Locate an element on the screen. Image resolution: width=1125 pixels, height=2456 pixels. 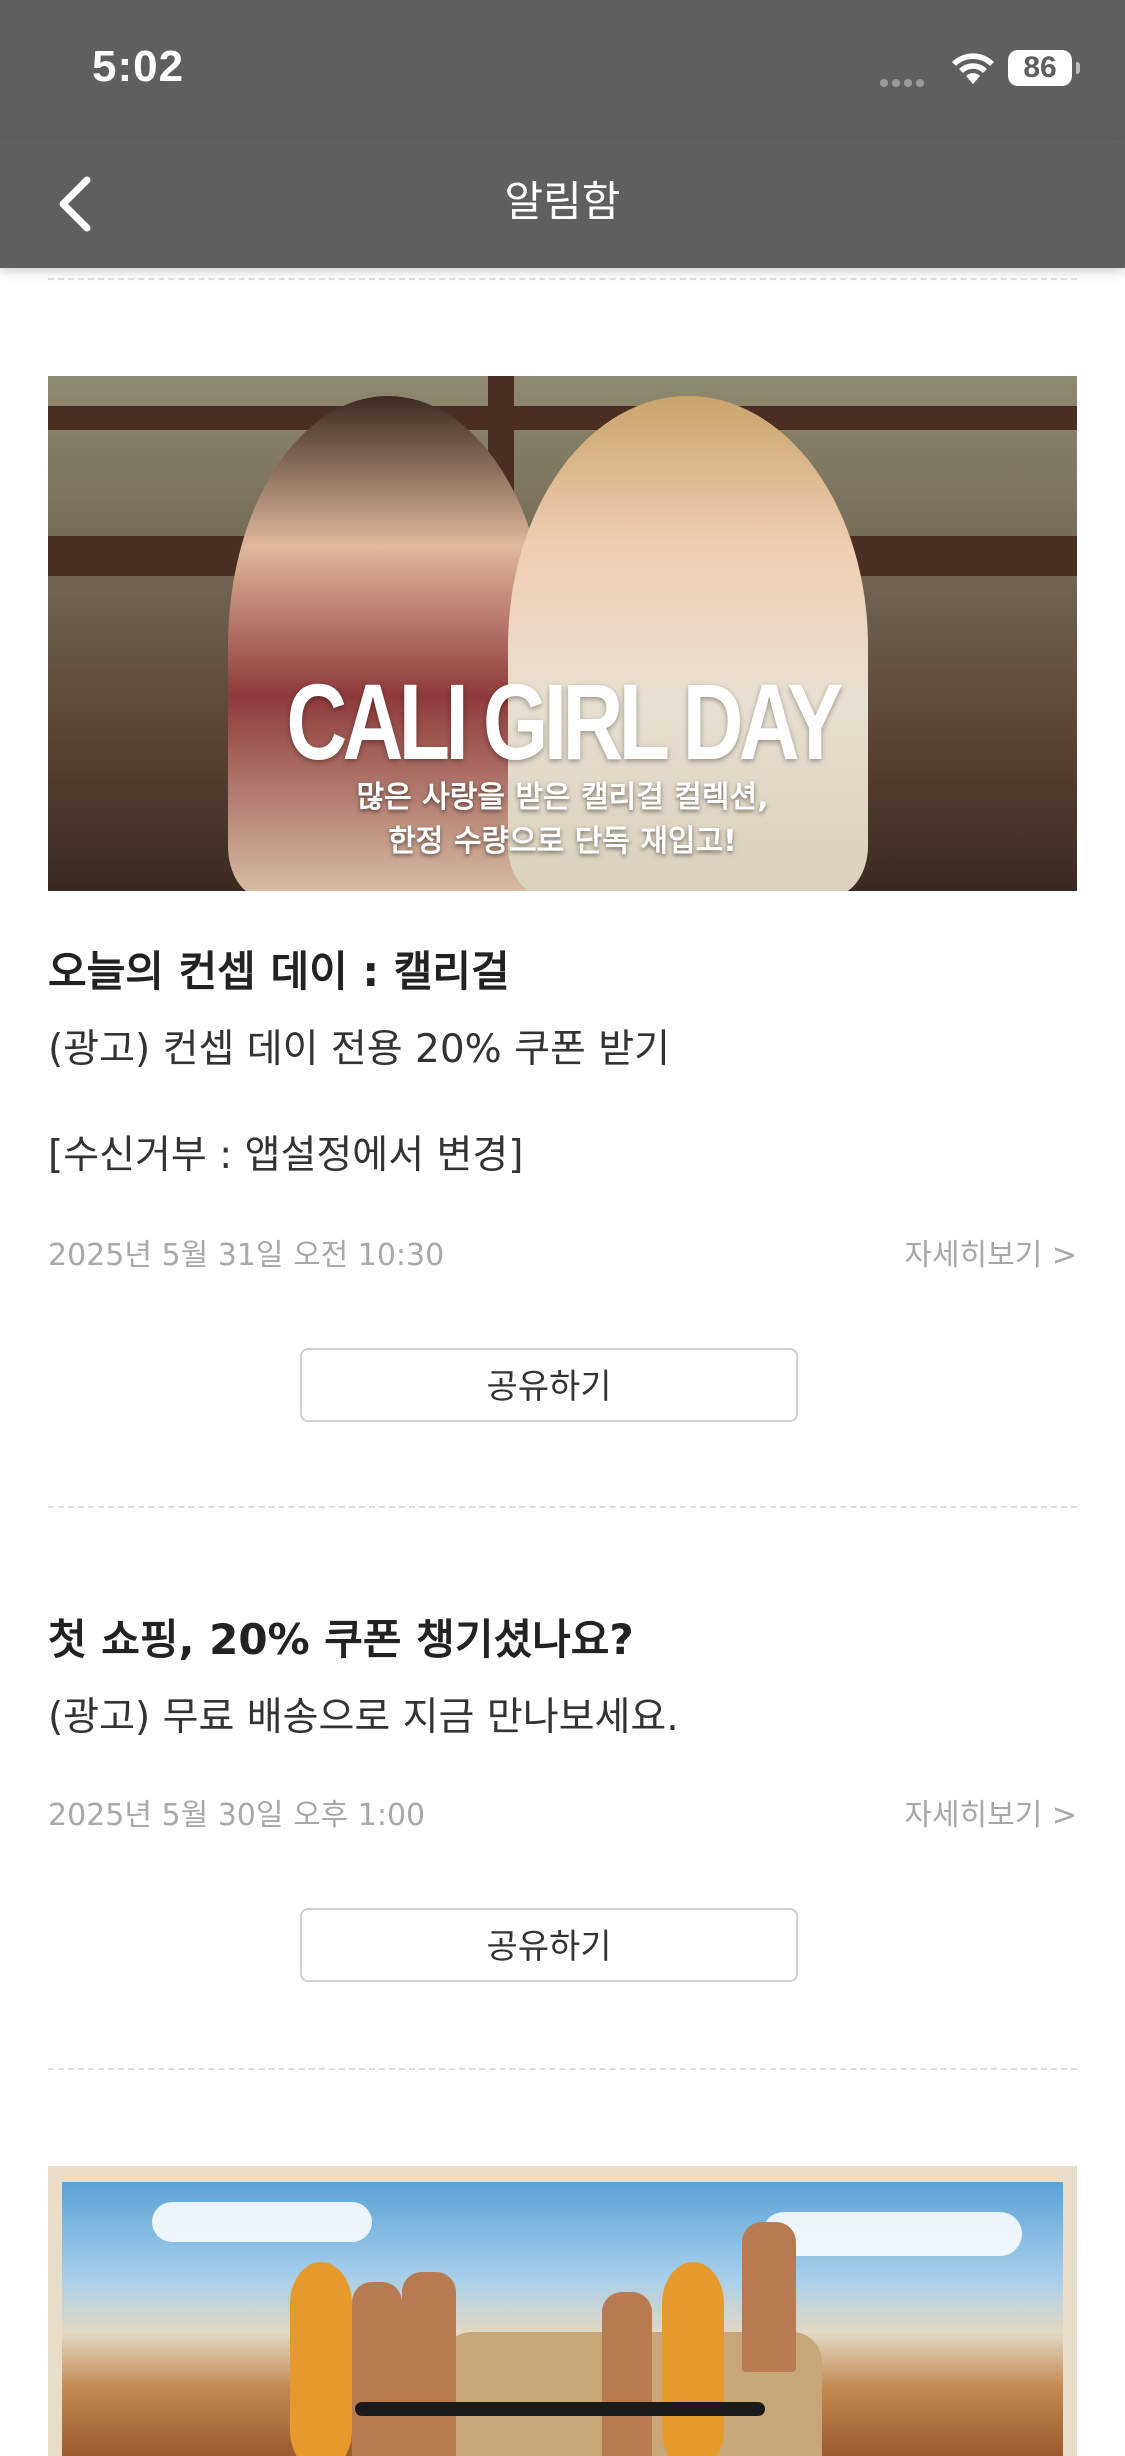
banner-subtext-line: 한정 수량으로 단독 재입고! is located at coordinates (562, 841).